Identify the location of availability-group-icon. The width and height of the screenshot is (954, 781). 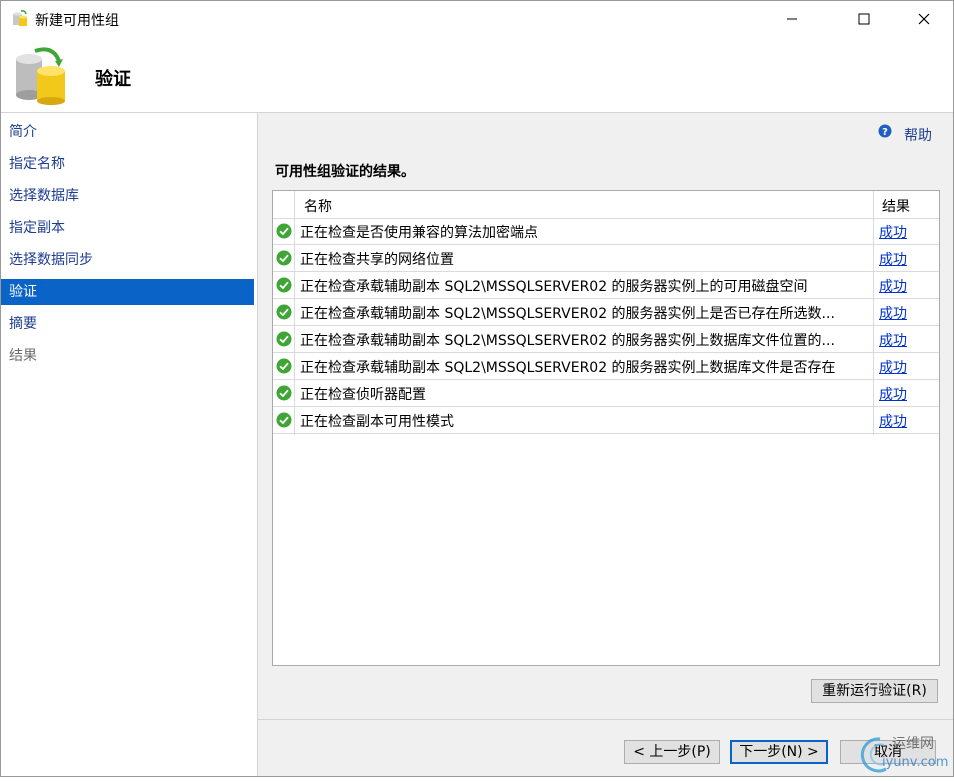
(42, 74).